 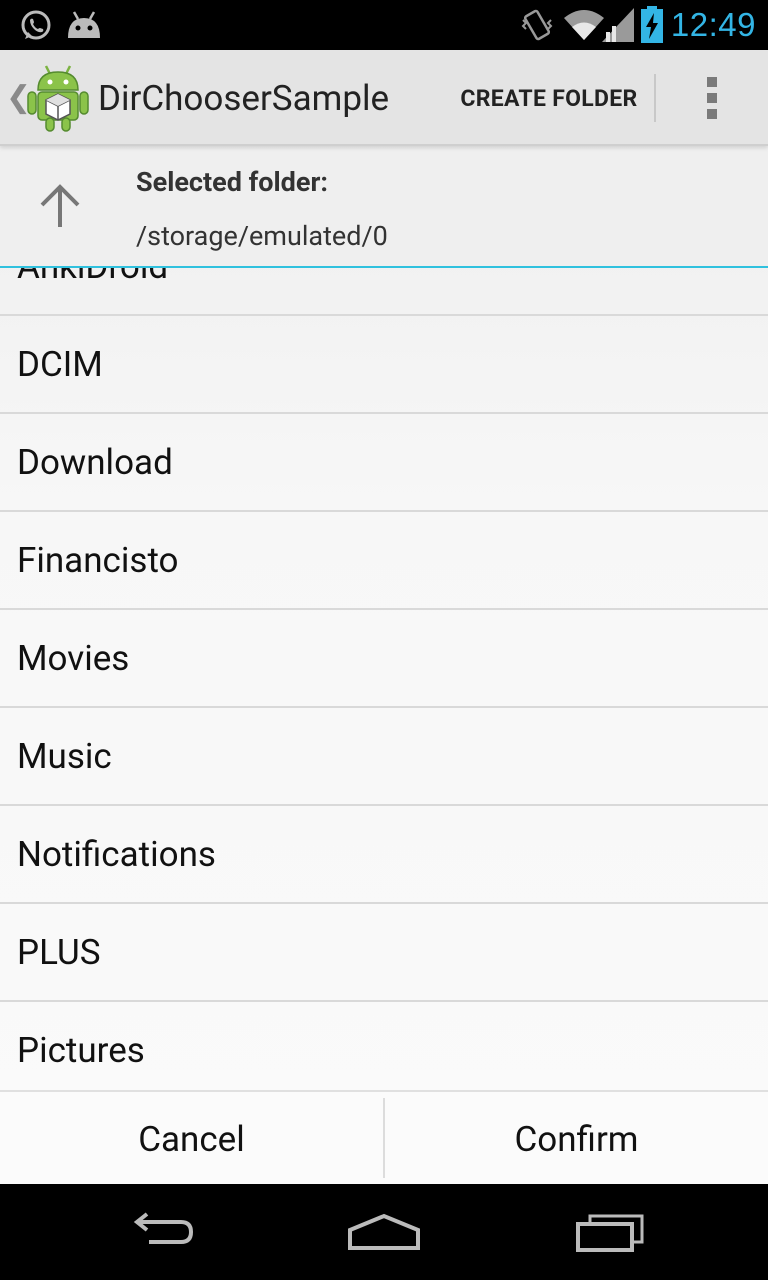 I want to click on folder-name: DCIM, so click(x=60, y=364).